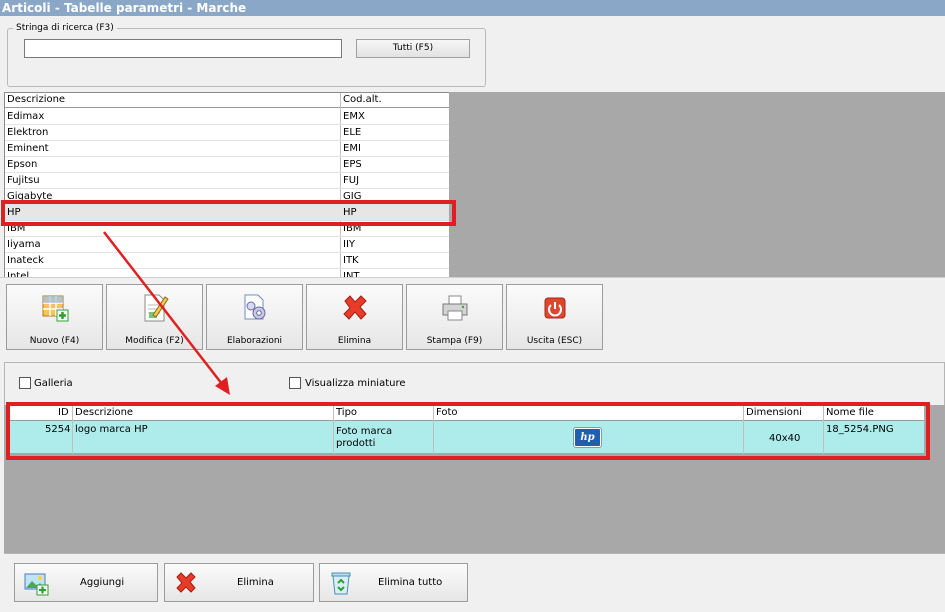 Image resolution: width=945 pixels, height=612 pixels. Describe the element at coordinates (22, 164) in the screenshot. I see `item-desc: Epson` at that location.